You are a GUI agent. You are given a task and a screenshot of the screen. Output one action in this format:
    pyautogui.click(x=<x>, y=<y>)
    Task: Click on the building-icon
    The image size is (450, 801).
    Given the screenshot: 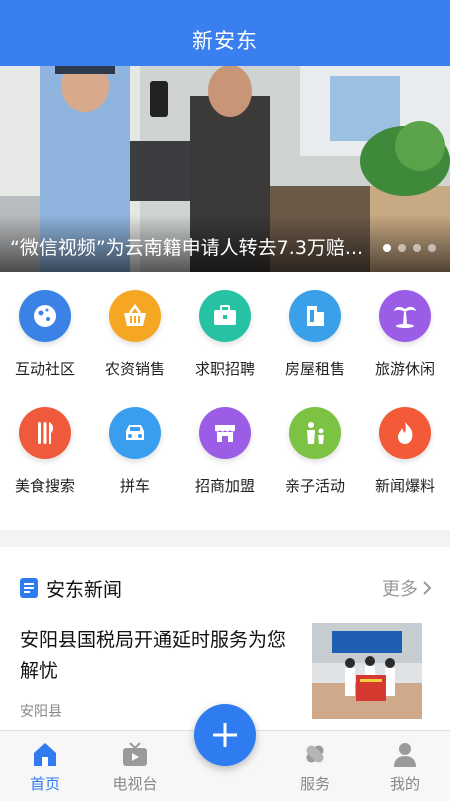 What is the action you would take?
    pyautogui.click(x=315, y=316)
    